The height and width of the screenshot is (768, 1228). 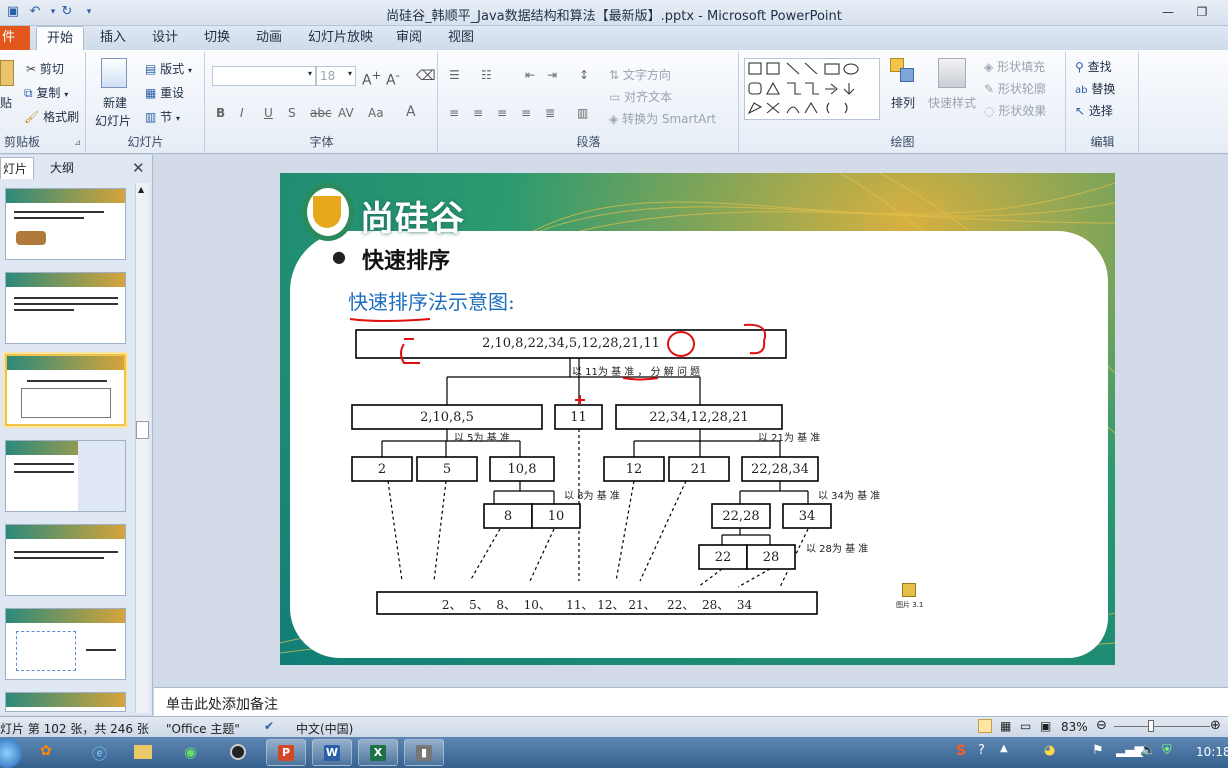 I want to click on paste-button: 贴, so click(x=6, y=102).